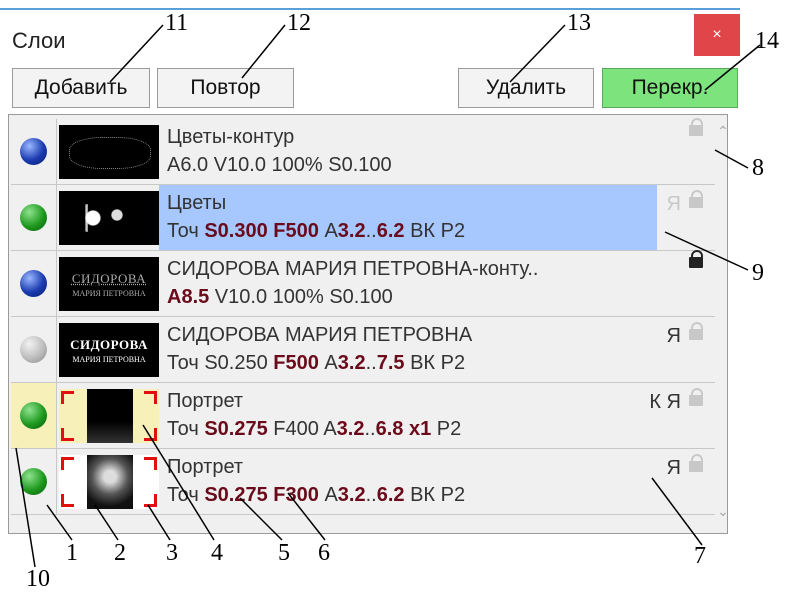 The width and height of the screenshot is (794, 593). Describe the element at coordinates (284, 553) in the screenshot. I see `callout-5: 5` at that location.